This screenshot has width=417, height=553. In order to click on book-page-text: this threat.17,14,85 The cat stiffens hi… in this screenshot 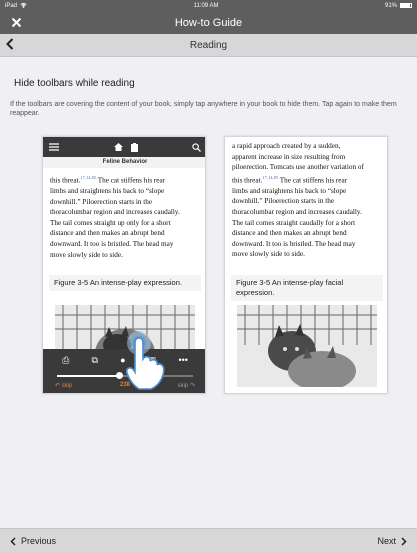, I will do `click(125, 216)`.